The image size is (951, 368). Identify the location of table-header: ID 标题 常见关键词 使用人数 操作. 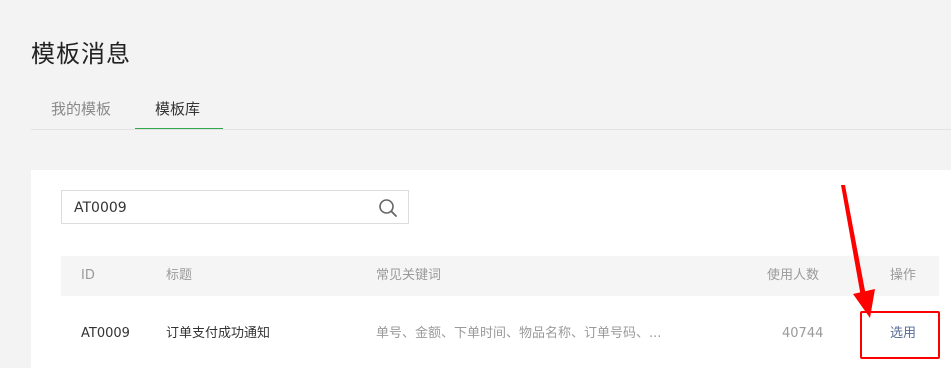
(500, 276).